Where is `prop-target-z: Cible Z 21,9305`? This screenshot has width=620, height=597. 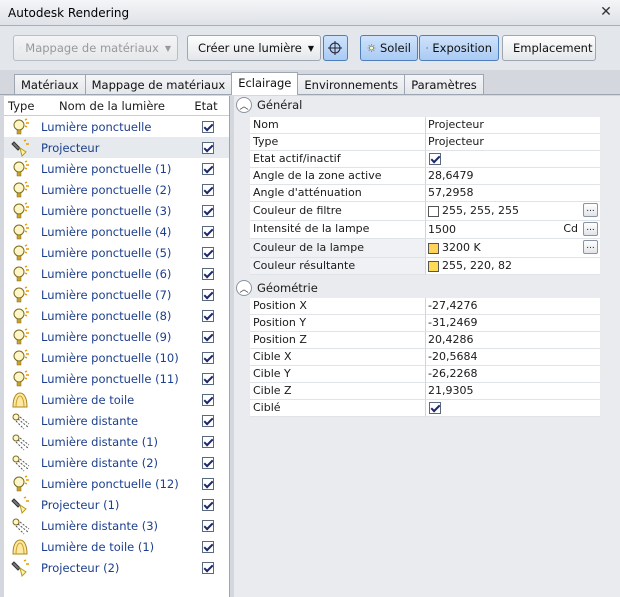
prop-target-z: Cible Z 21,9305 is located at coordinates (425, 391).